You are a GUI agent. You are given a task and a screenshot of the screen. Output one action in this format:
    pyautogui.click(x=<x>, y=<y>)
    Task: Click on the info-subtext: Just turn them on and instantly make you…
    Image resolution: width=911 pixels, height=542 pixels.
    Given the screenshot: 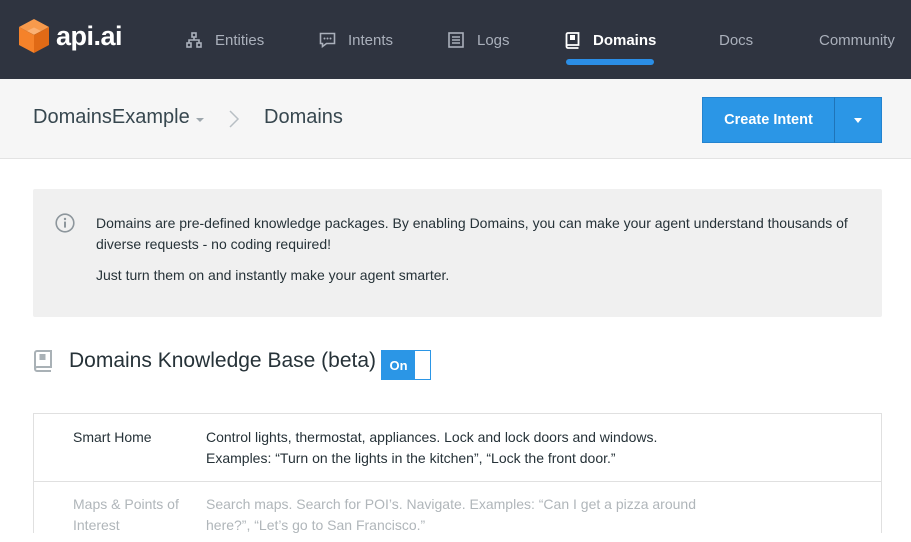 What is the action you would take?
    pyautogui.click(x=273, y=275)
    